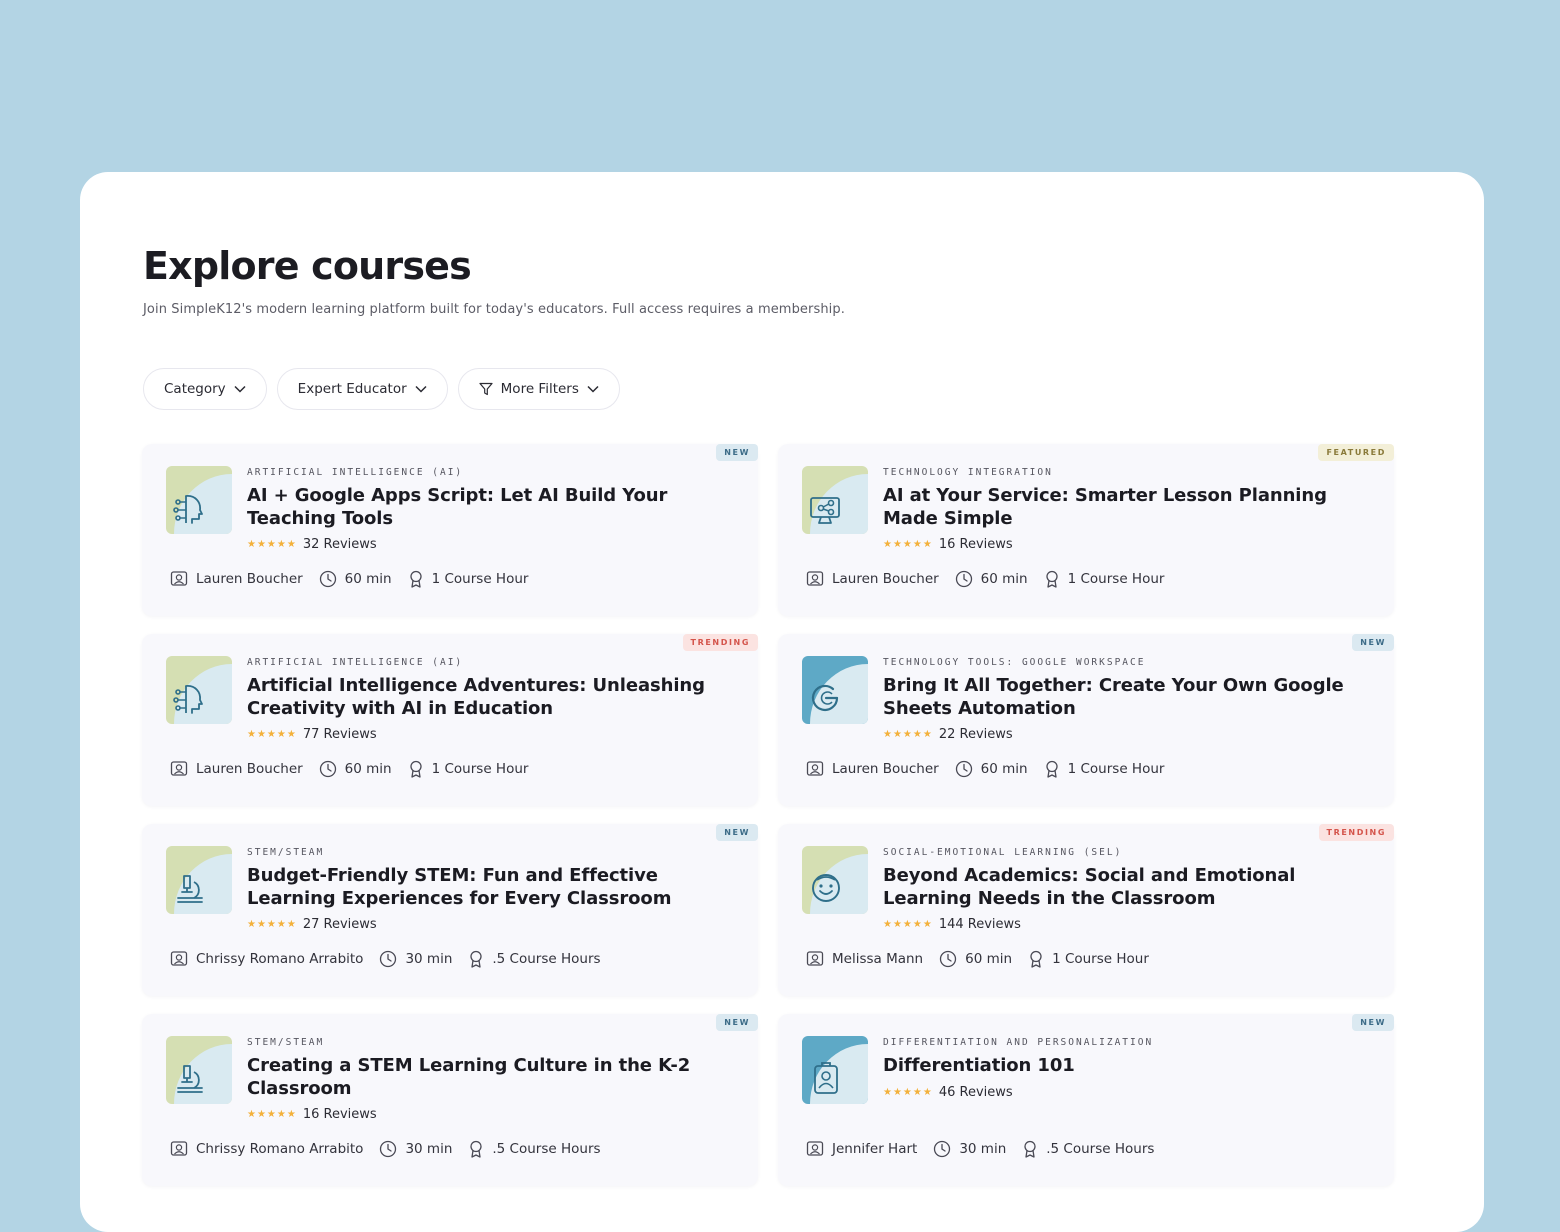 The image size is (1560, 1232). I want to click on course-title: Differentiation 101, so click(1128, 1065).